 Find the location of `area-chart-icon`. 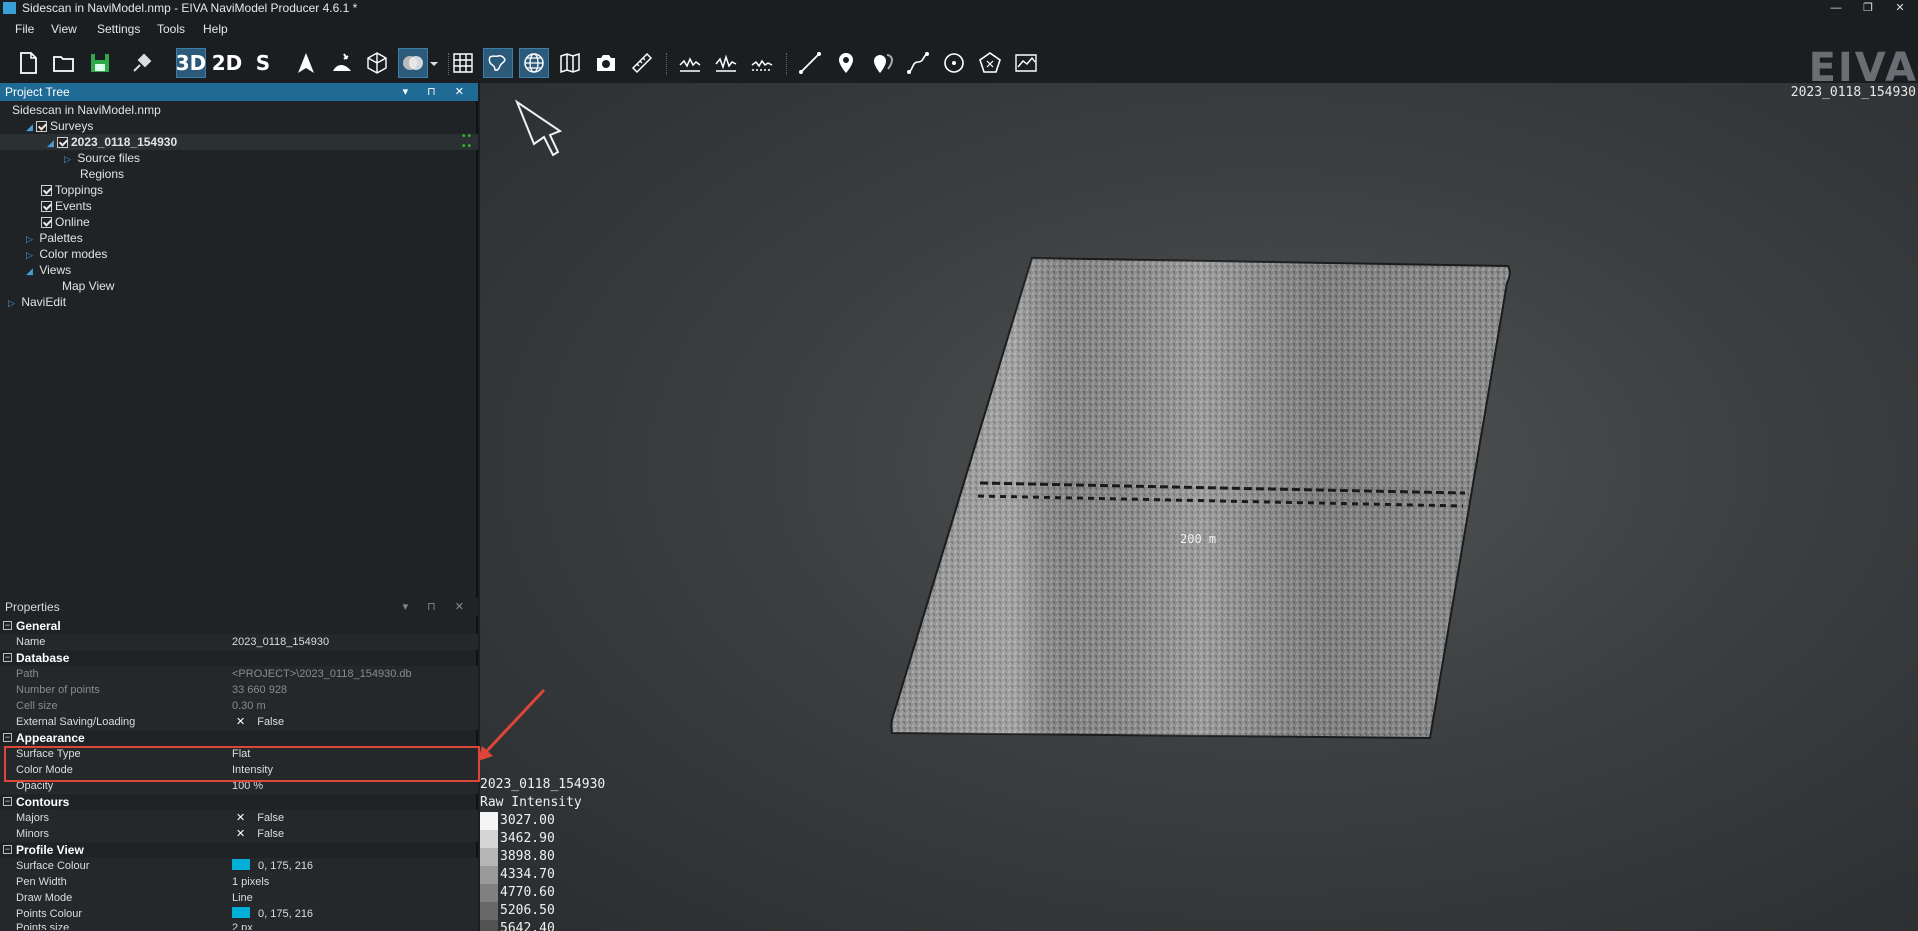

area-chart-icon is located at coordinates (1026, 63).